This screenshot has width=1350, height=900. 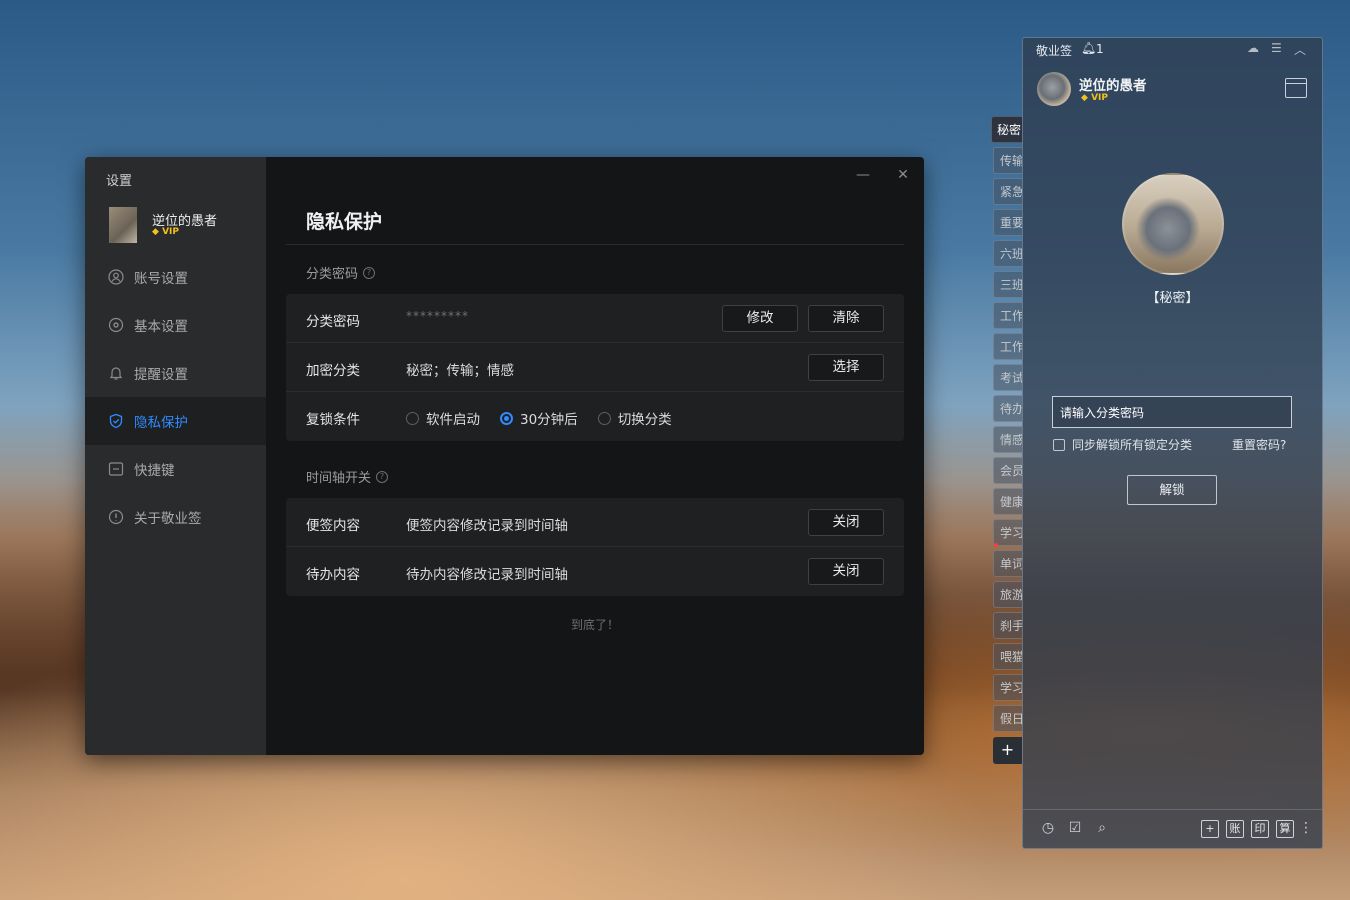 I want to click on sidebar-item-label: 快捷键, so click(x=154, y=471).